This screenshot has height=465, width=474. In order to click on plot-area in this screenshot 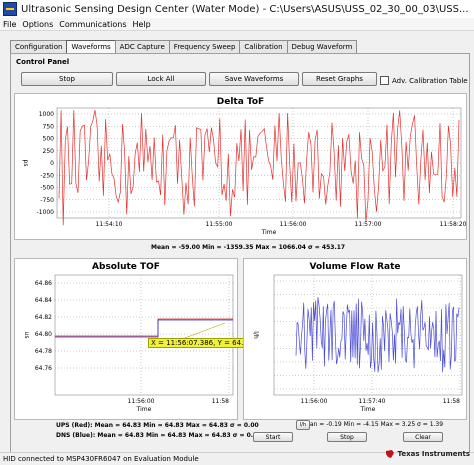, I will do `click(144, 335)`.